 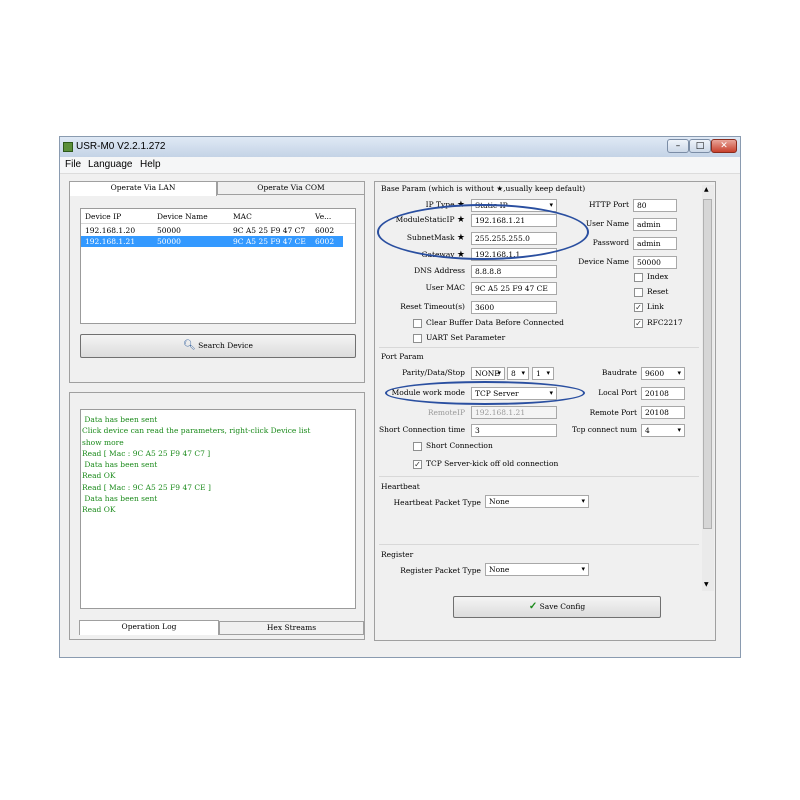 What do you see at coordinates (638, 277) in the screenshot?
I see `index-checkbox` at bounding box center [638, 277].